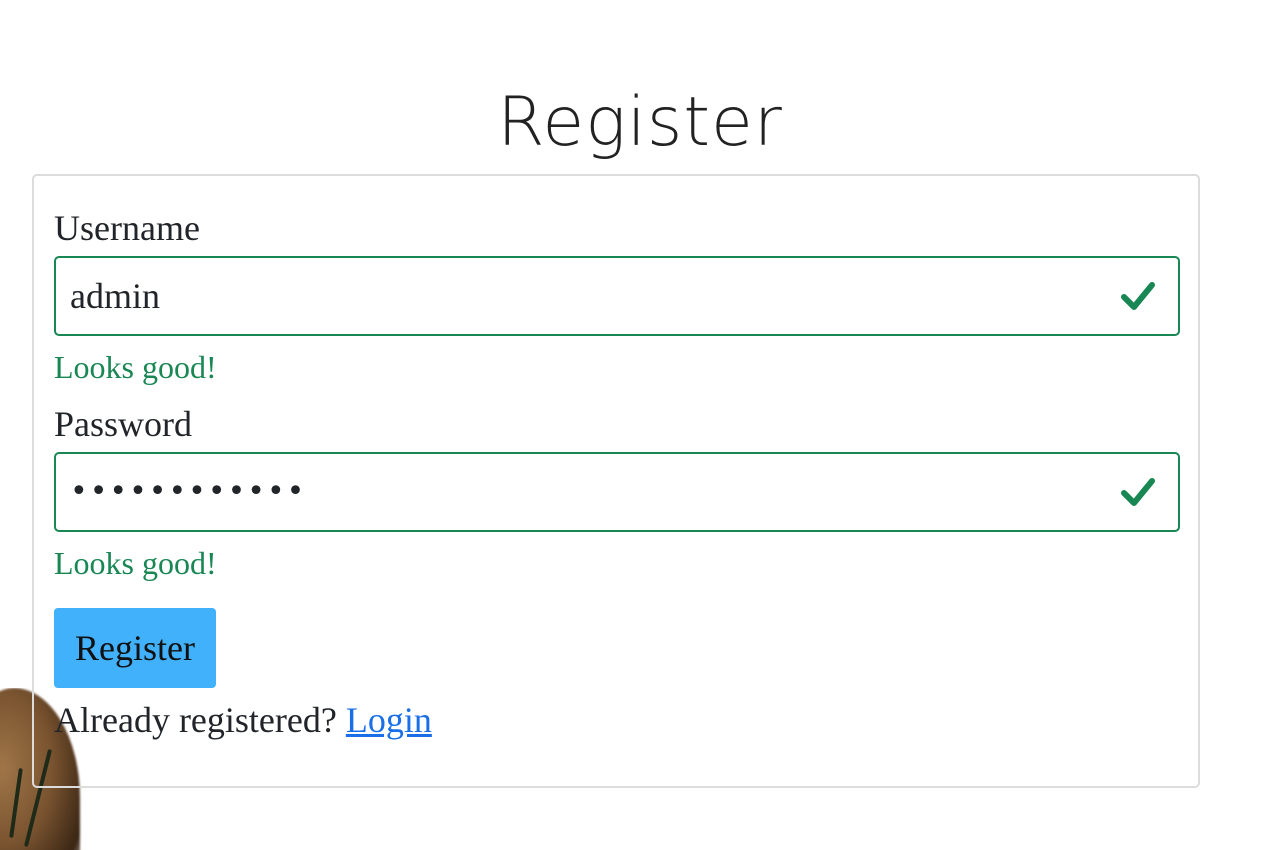 The width and height of the screenshot is (1280, 850). What do you see at coordinates (640, 122) in the screenshot?
I see `page-title: Register` at bounding box center [640, 122].